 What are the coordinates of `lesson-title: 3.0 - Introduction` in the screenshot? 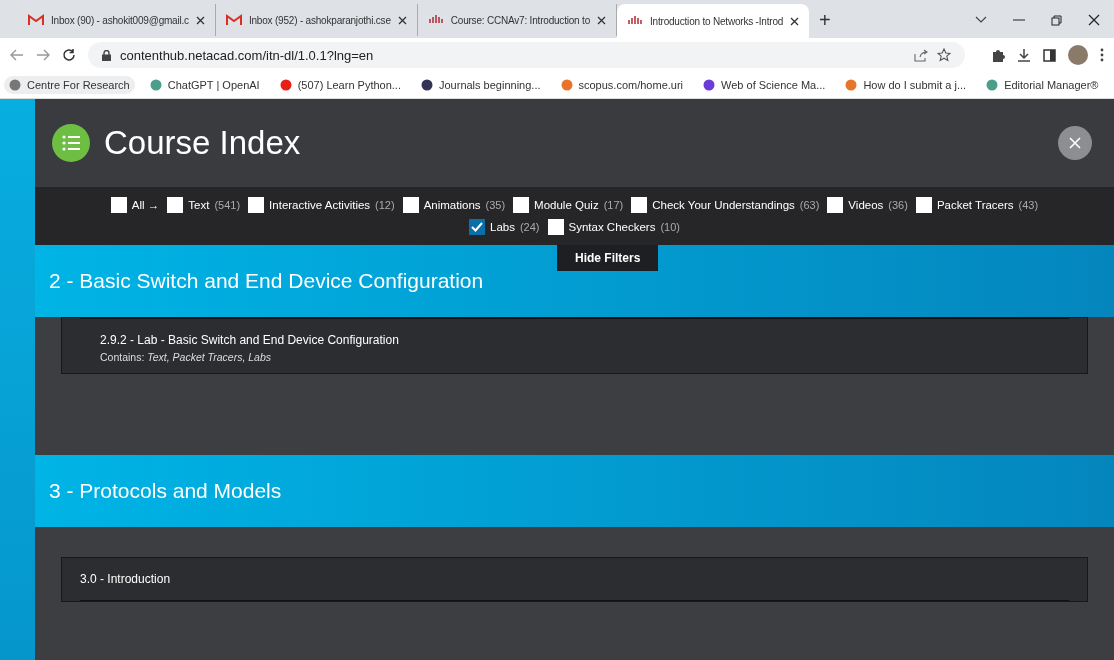 It's located at (574, 579).